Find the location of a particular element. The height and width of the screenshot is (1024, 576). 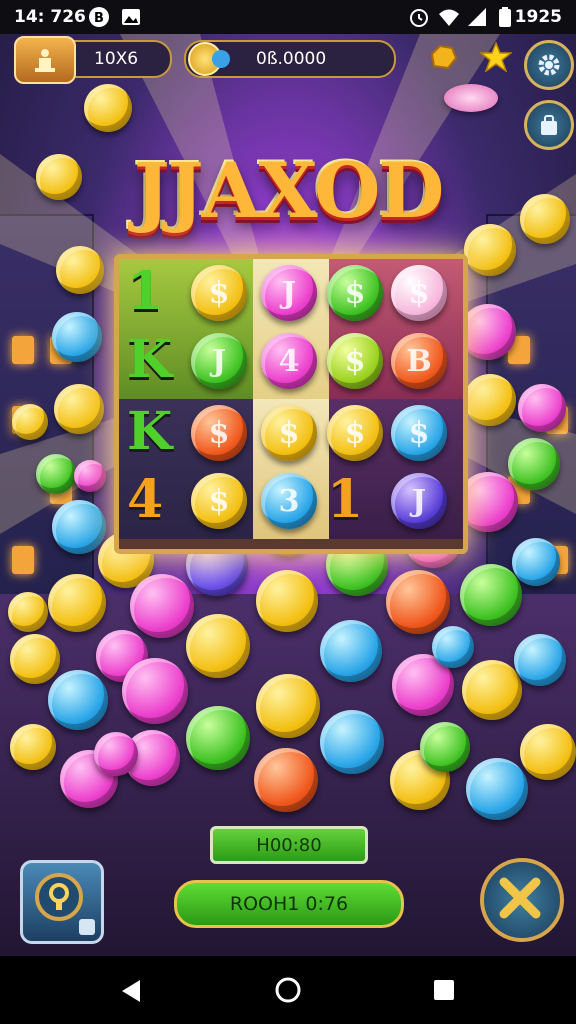

level-value: 10X6 is located at coordinates (116, 59).